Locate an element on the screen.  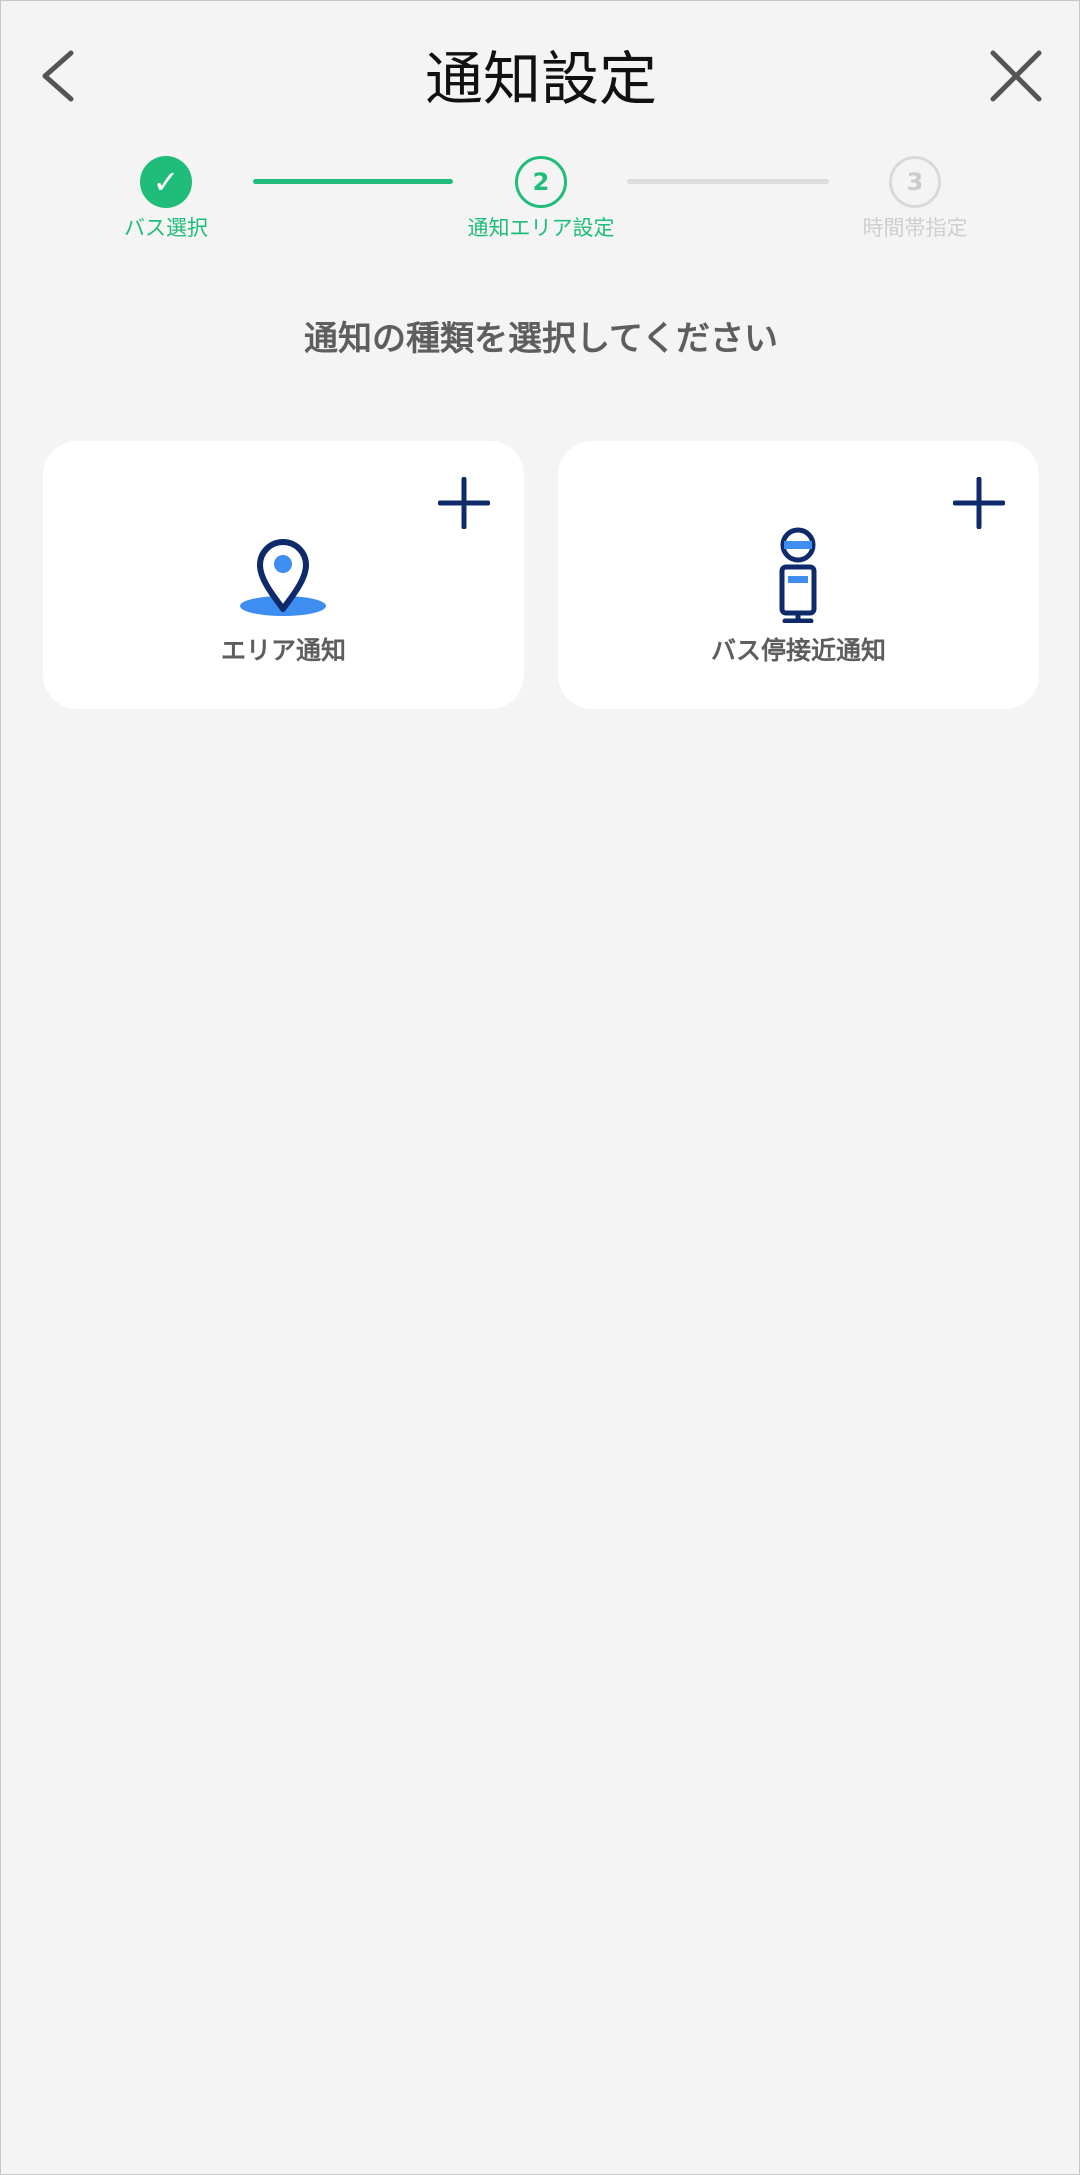
step-3-label: 時間帯指定 is located at coordinates (915, 228).